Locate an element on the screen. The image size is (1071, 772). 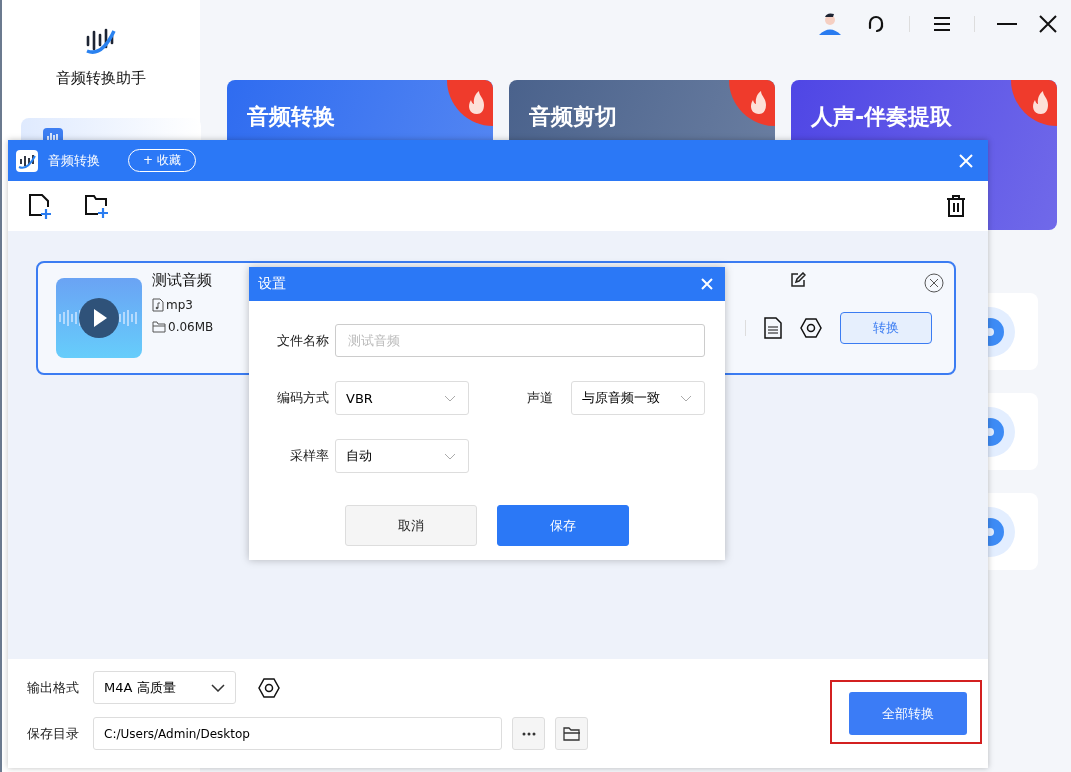
file-size: 0.06MB is located at coordinates (191, 327).